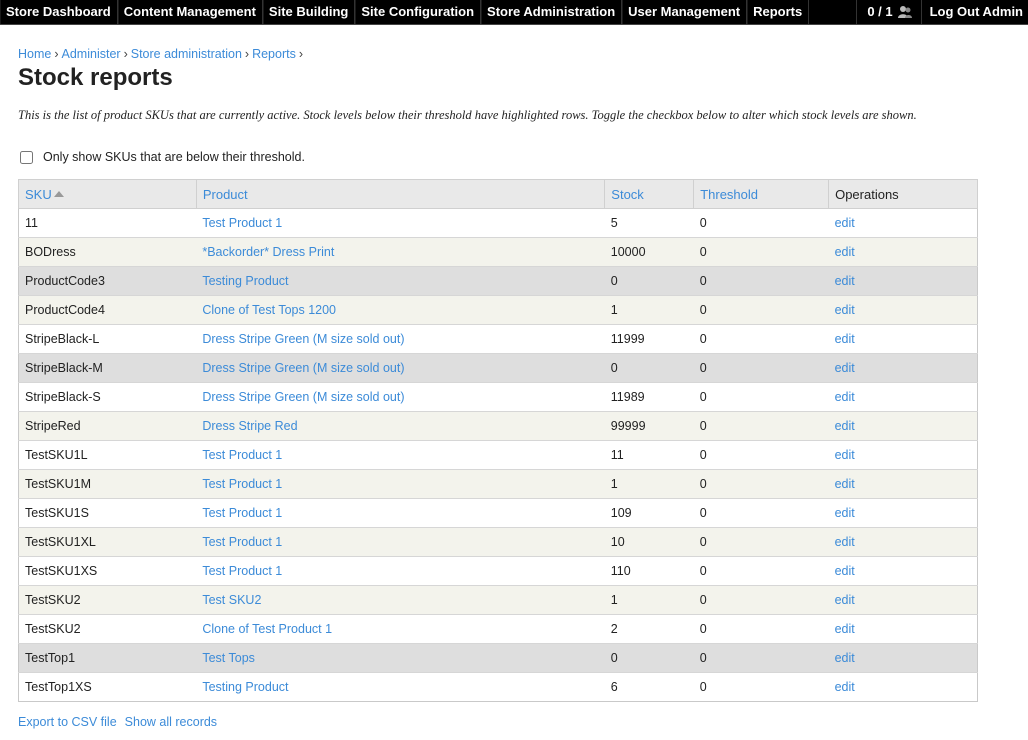  What do you see at coordinates (186, 54) in the screenshot?
I see `breadcrumb-store-administration: Store administration` at bounding box center [186, 54].